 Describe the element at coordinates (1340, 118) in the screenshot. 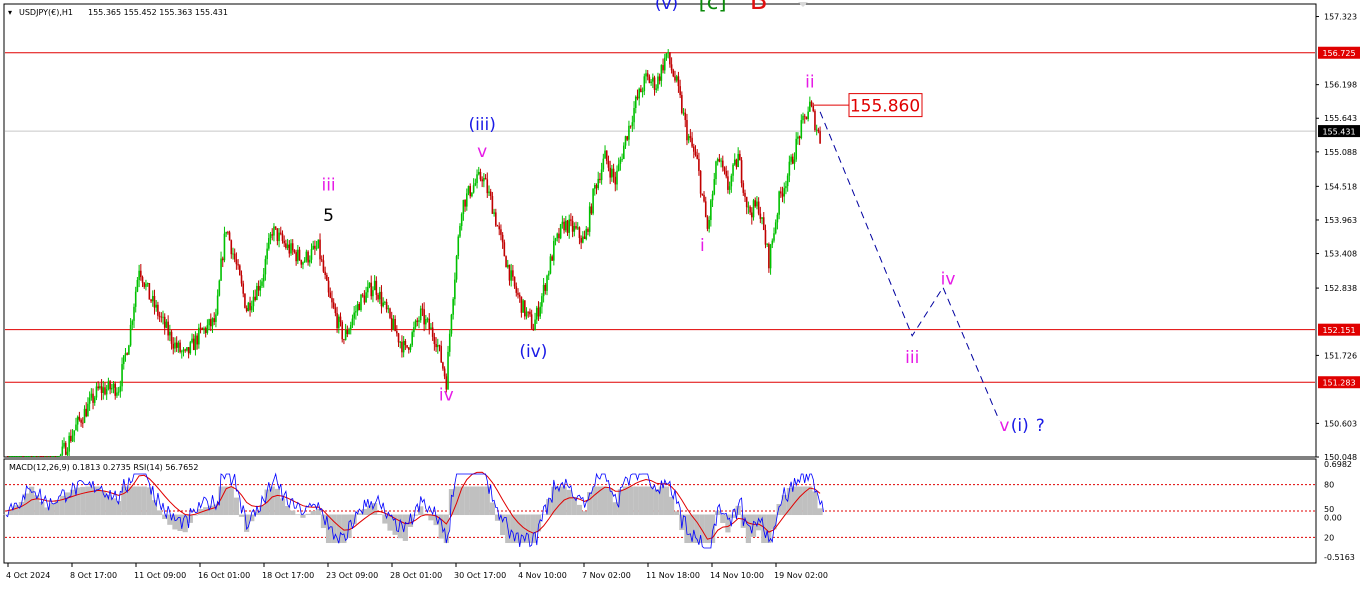

I see `price-tick-label: 155.643` at that location.